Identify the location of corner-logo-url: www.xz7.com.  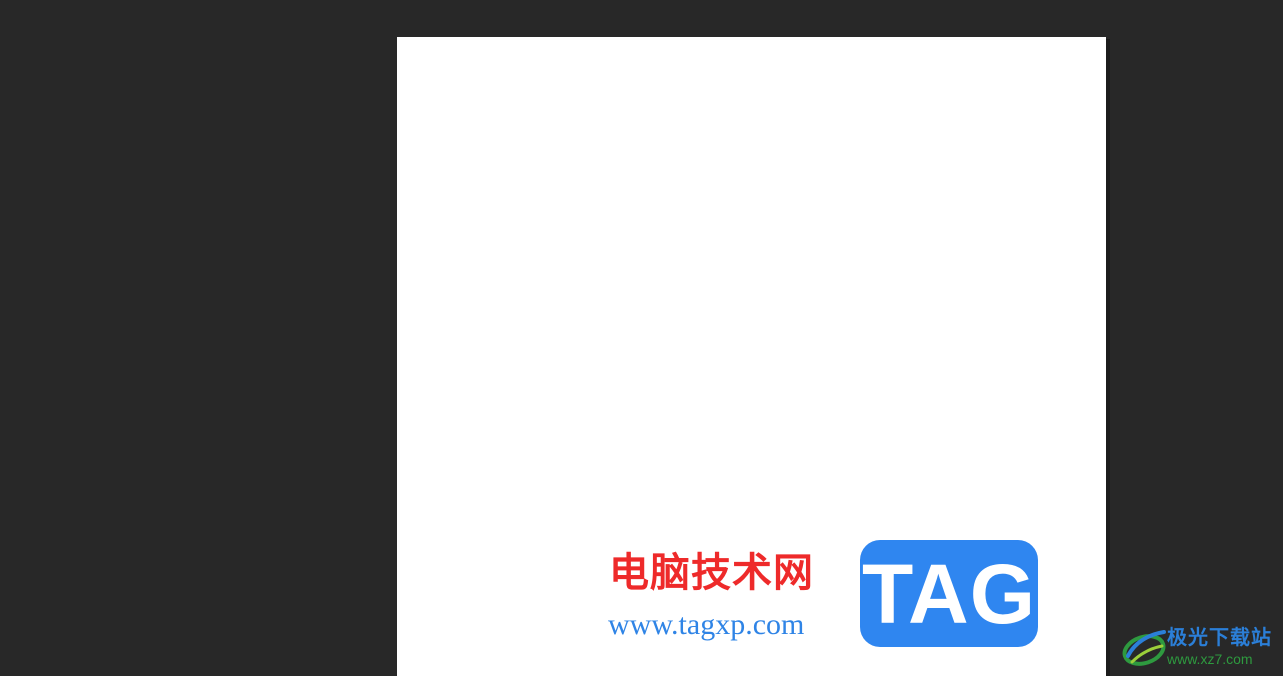
(1210, 659).